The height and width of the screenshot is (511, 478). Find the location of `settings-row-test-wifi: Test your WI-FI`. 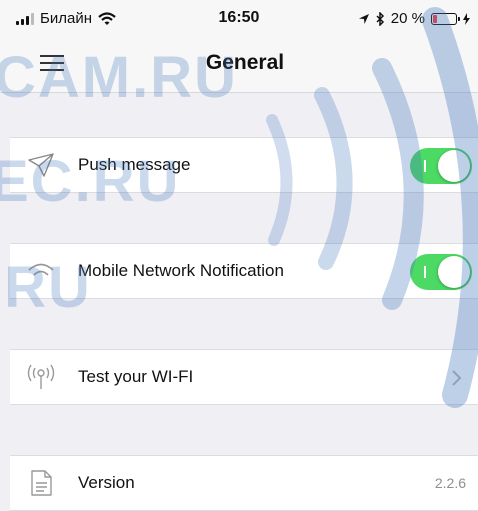

settings-row-test-wifi: Test your WI-FI is located at coordinates (244, 377).